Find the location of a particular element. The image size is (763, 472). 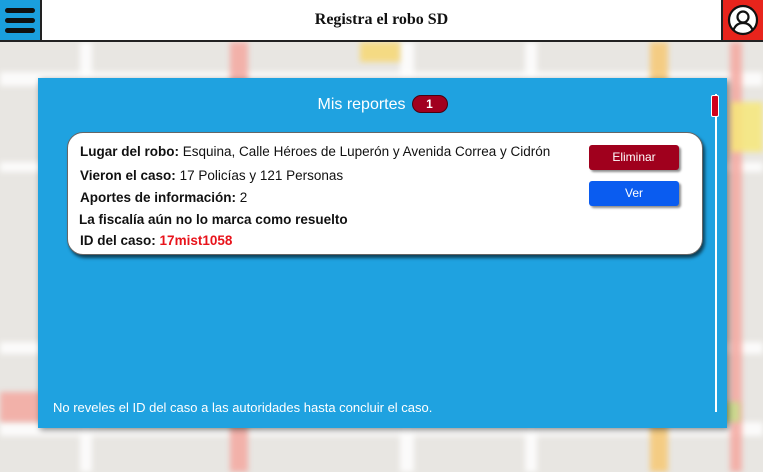

user-profile-icon is located at coordinates (743, 20).